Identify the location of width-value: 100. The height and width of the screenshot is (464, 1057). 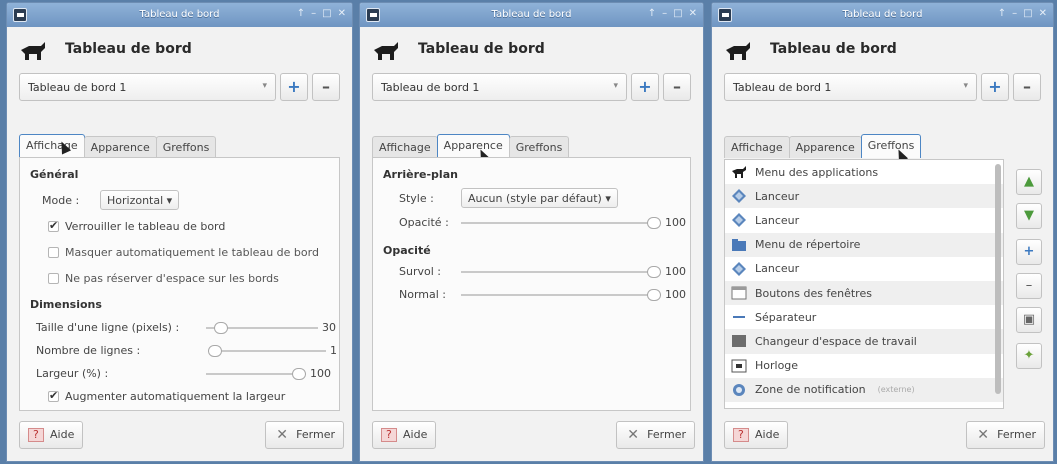
(320, 373).